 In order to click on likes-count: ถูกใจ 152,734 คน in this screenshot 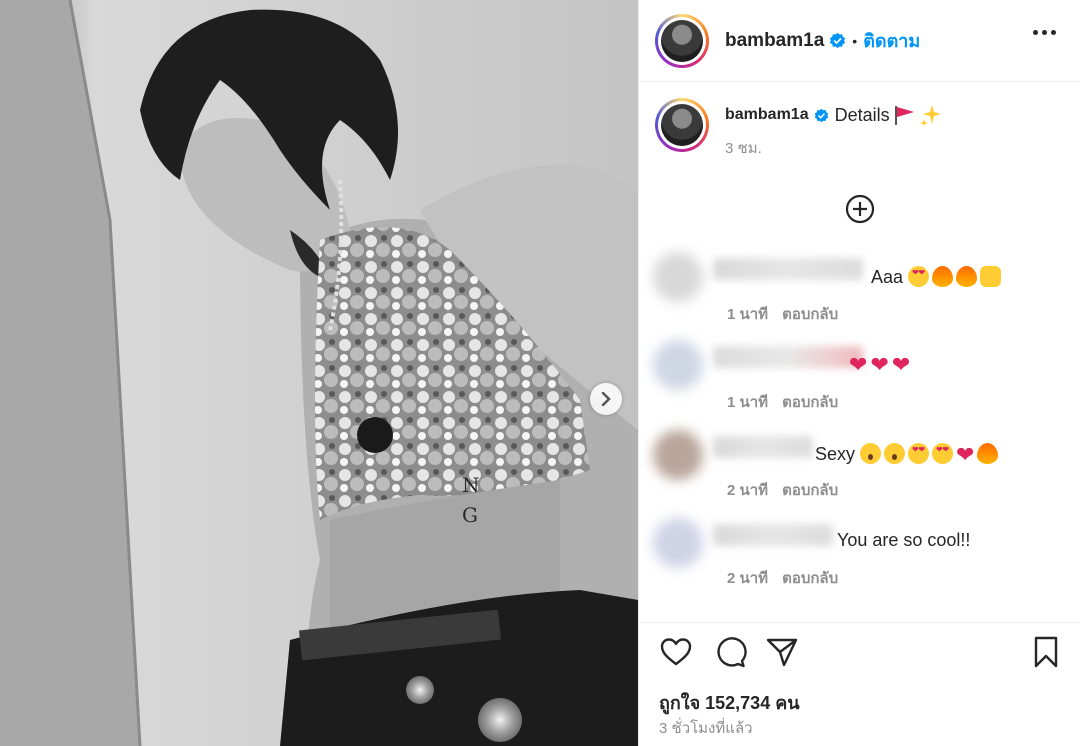, I will do `click(729, 702)`.